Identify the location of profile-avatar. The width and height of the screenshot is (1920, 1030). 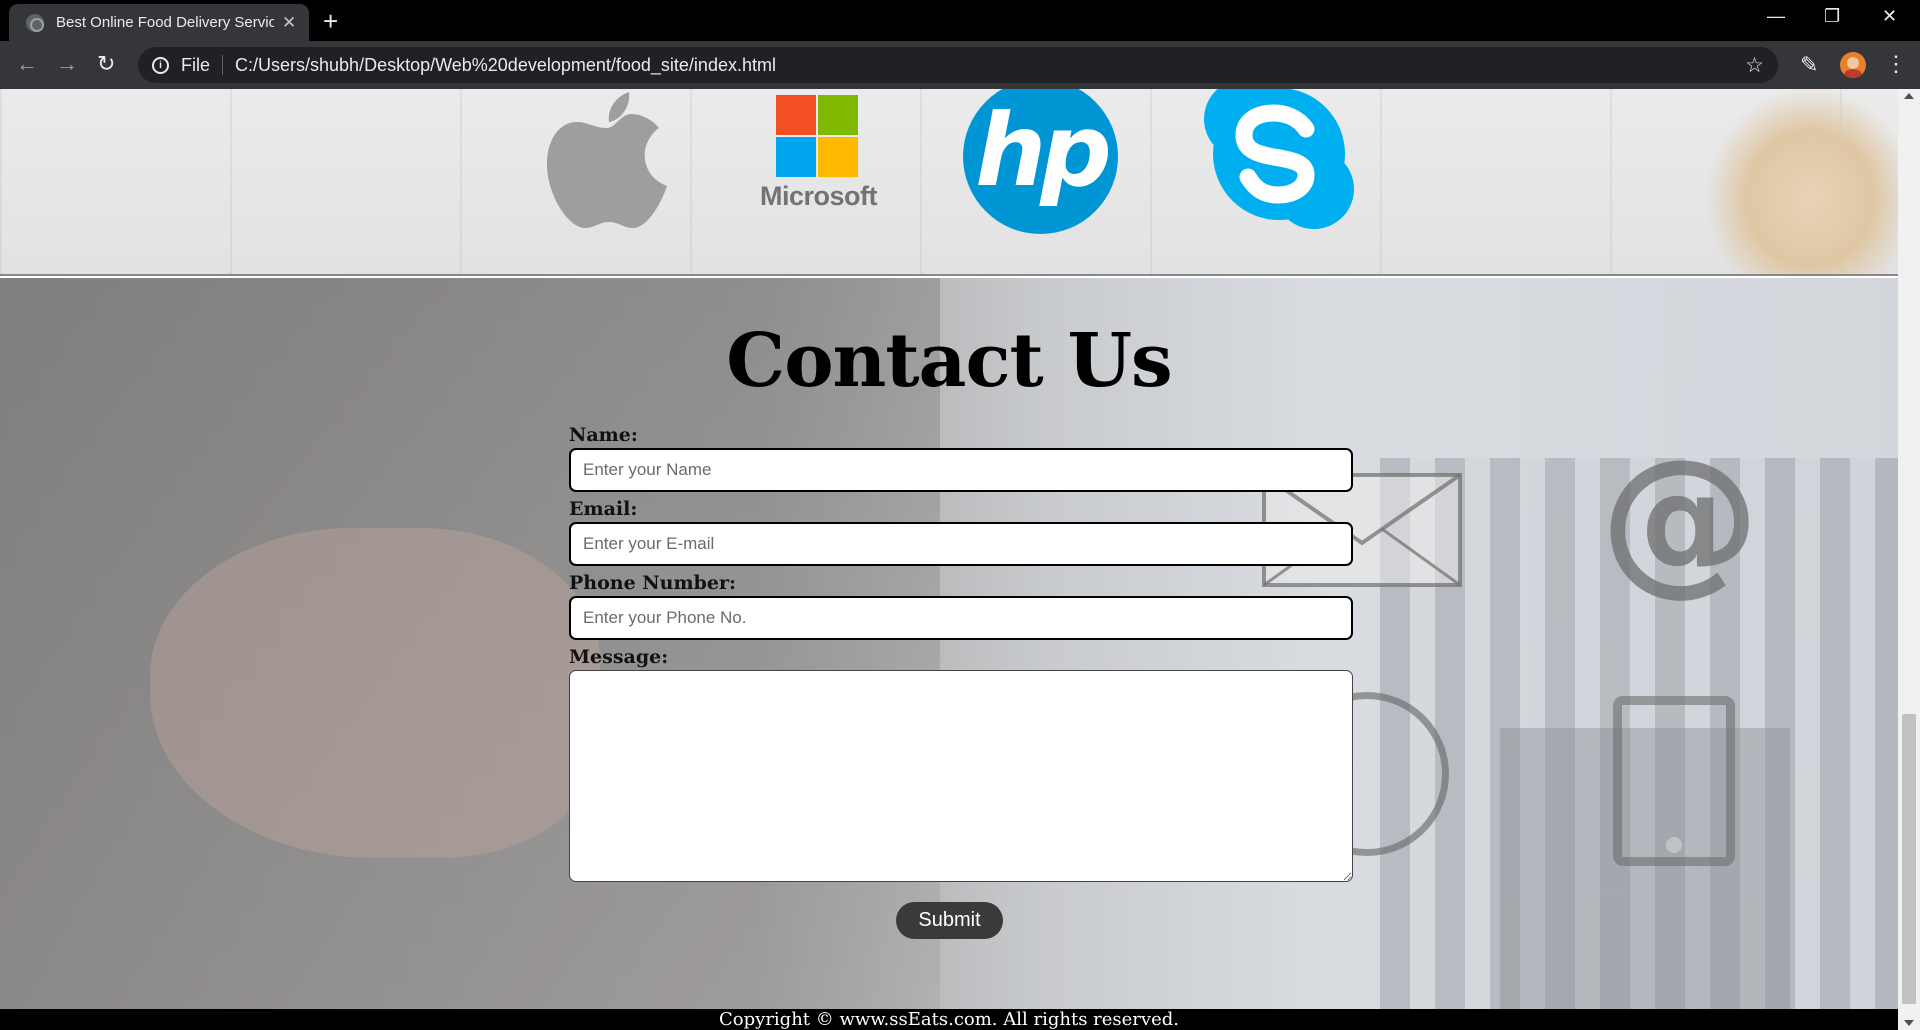
(1853, 65).